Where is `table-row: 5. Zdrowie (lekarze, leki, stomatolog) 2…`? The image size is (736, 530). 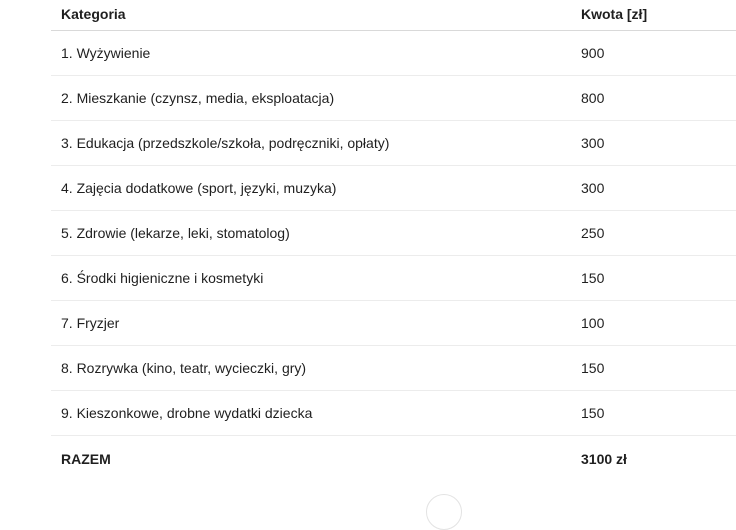
table-row: 5. Zdrowie (lekarze, leki, stomatolog) 2… is located at coordinates (393, 233).